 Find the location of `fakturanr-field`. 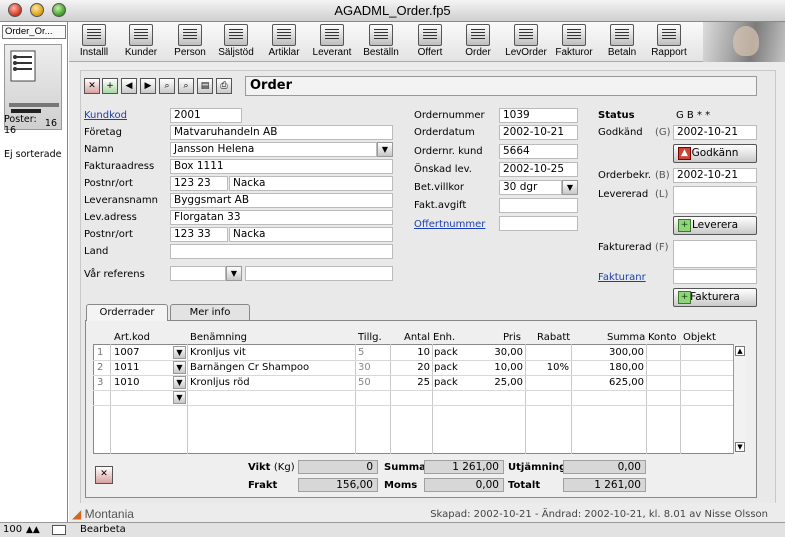

fakturanr-field is located at coordinates (715, 276).